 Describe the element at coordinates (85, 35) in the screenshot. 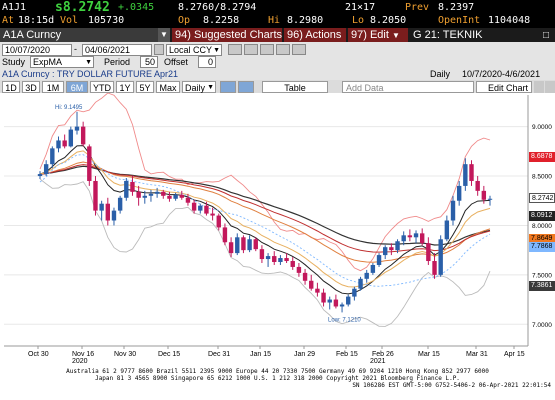

I see `security-tab: A1A Curncy ▼` at that location.